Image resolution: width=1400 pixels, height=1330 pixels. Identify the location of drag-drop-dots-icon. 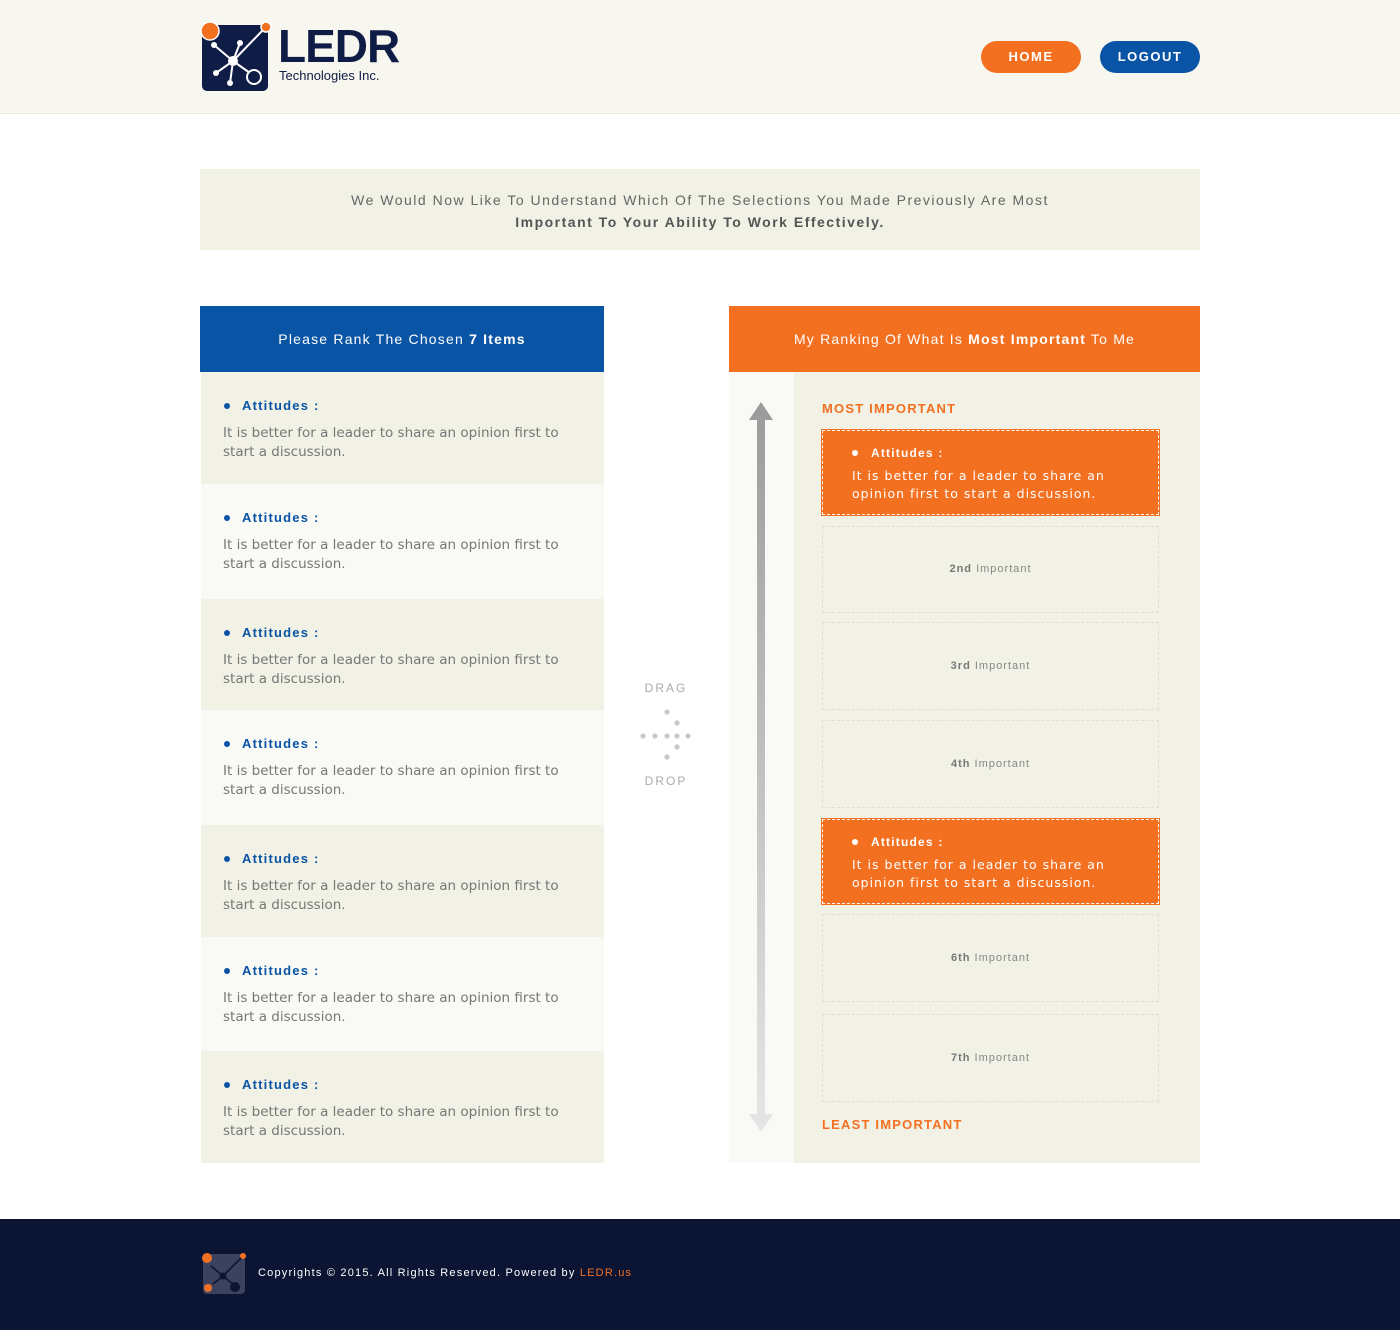
(665, 734).